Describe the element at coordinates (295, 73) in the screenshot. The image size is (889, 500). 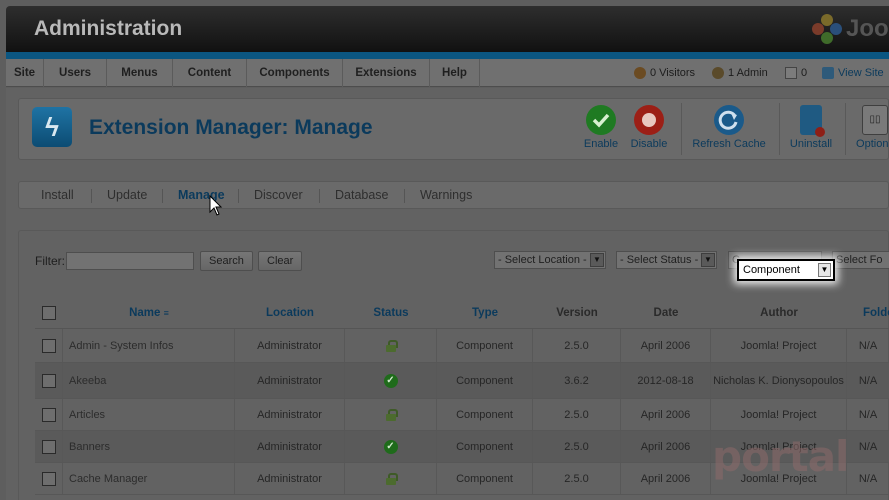
I see `menu-components: Components` at that location.